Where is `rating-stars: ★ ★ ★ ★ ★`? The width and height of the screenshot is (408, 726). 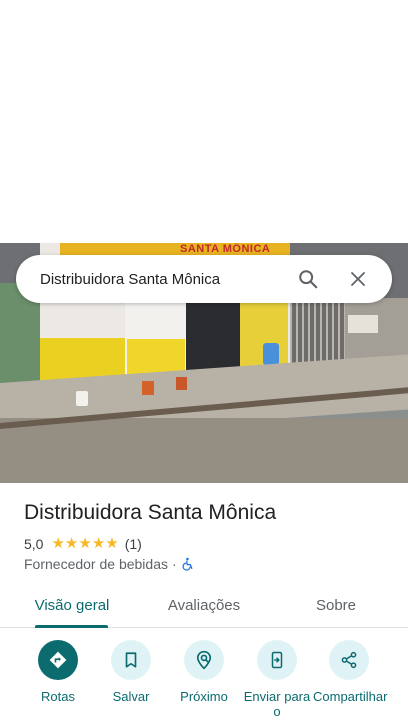
rating-stars: ★ ★ ★ ★ ★ is located at coordinates (85, 543).